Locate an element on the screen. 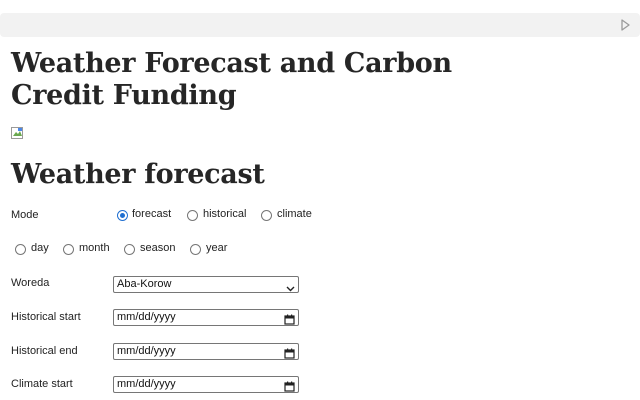 This screenshot has width=640, height=400. climate-start-label: Climate start is located at coordinates (42, 384).